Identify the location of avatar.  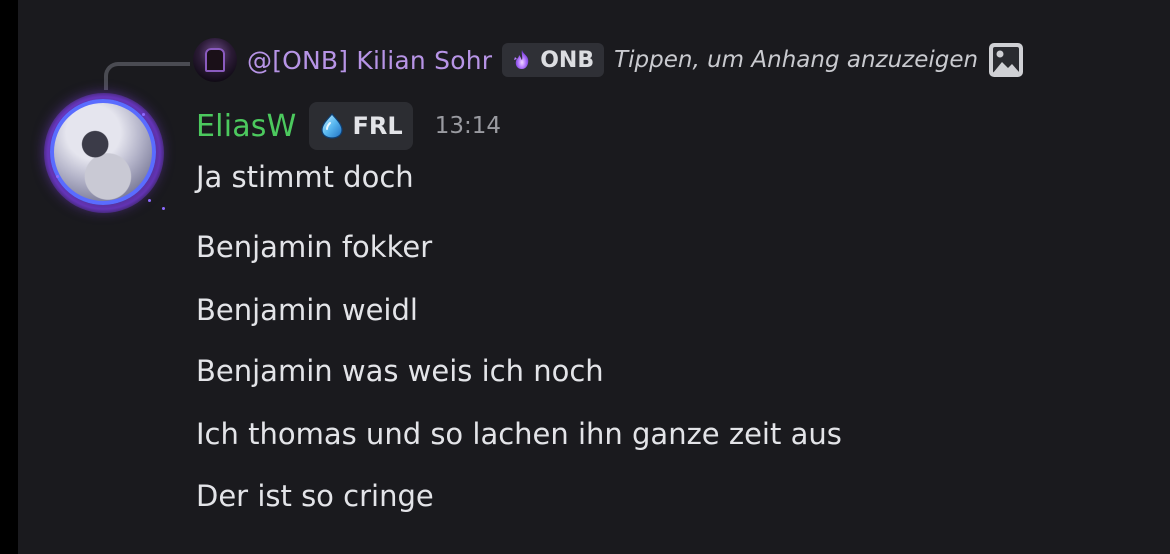
(103, 152).